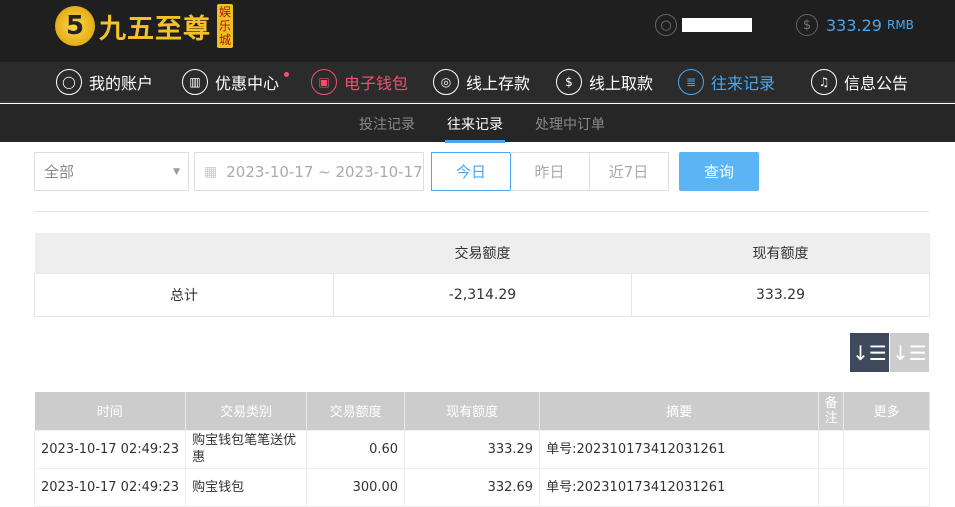 Image resolution: width=955 pixels, height=507 pixels. What do you see at coordinates (356, 449) in the screenshot?
I see `cell-amount: 0.60` at bounding box center [356, 449].